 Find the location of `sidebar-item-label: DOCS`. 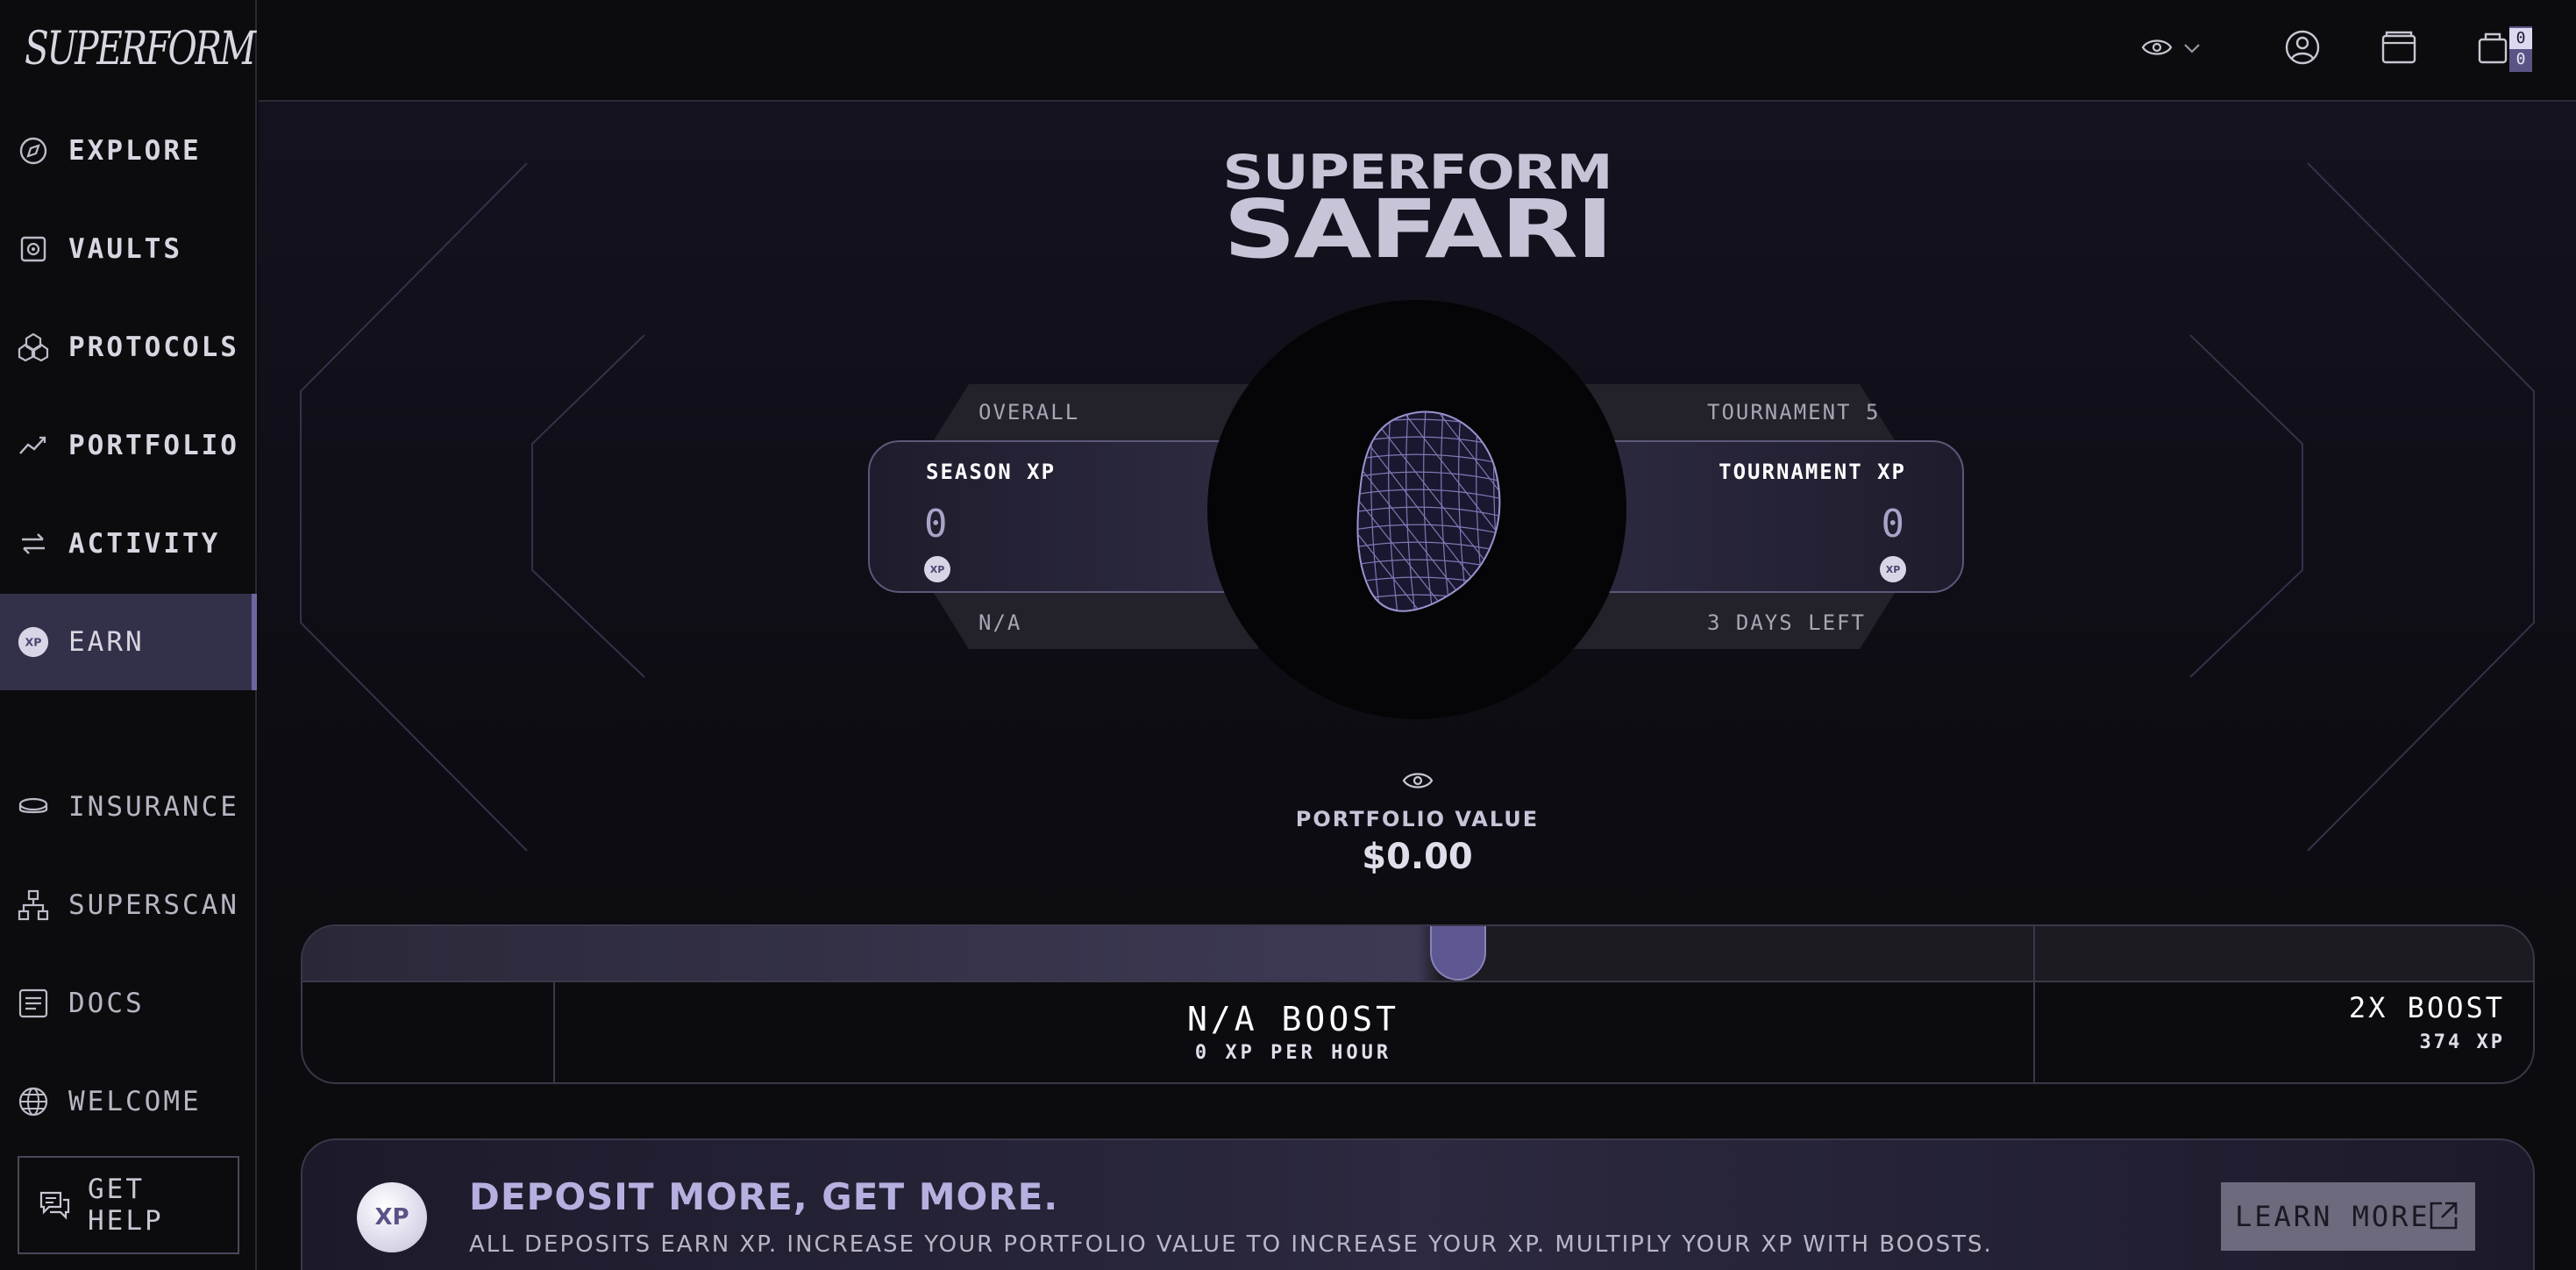

sidebar-item-label: DOCS is located at coordinates (106, 1003).